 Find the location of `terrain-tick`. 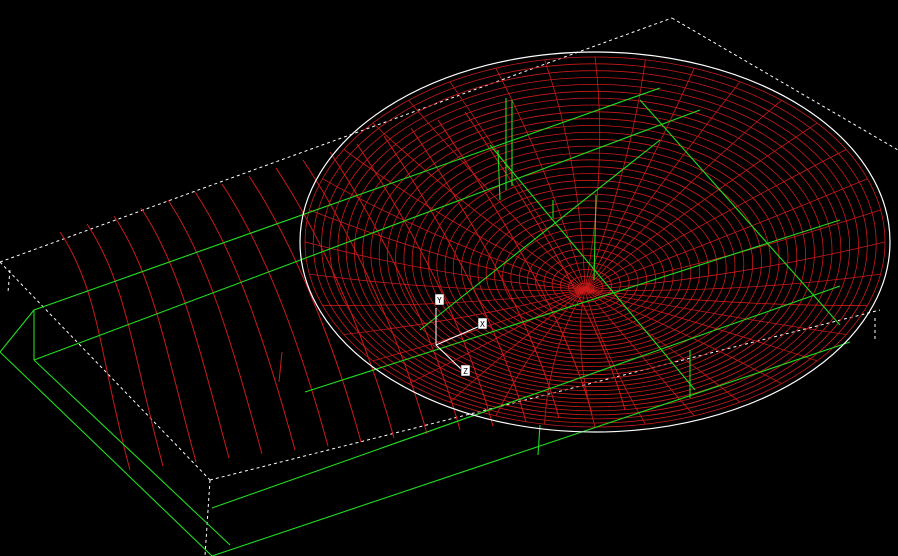

terrain-tick is located at coordinates (280, 367).